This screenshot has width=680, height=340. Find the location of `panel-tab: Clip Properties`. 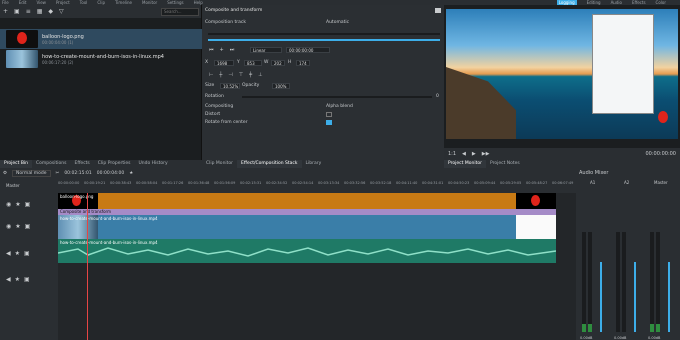

panel-tab: Clip Properties is located at coordinates (114, 164).